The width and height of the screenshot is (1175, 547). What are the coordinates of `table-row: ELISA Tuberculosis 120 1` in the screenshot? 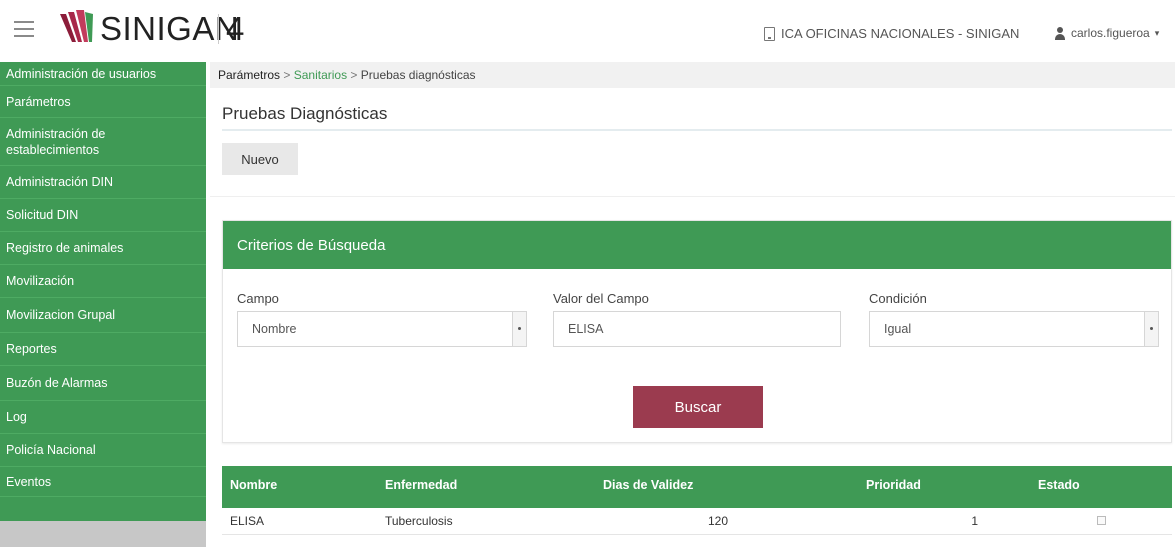 It's located at (697, 521).